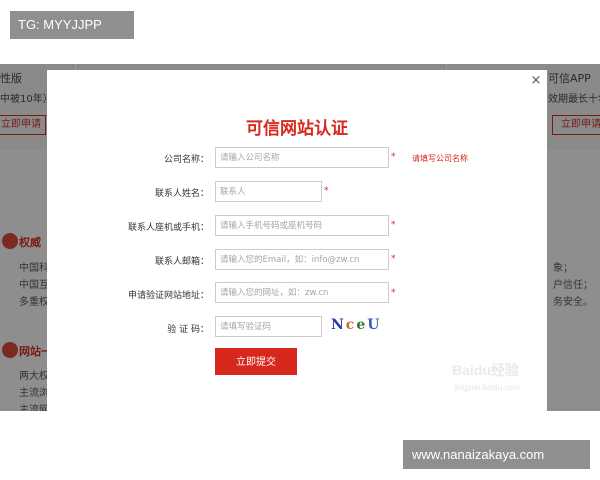 Image resolution: width=600 pixels, height=480 pixels. What do you see at coordinates (10, 241) in the screenshot?
I see `shield-icon` at bounding box center [10, 241].